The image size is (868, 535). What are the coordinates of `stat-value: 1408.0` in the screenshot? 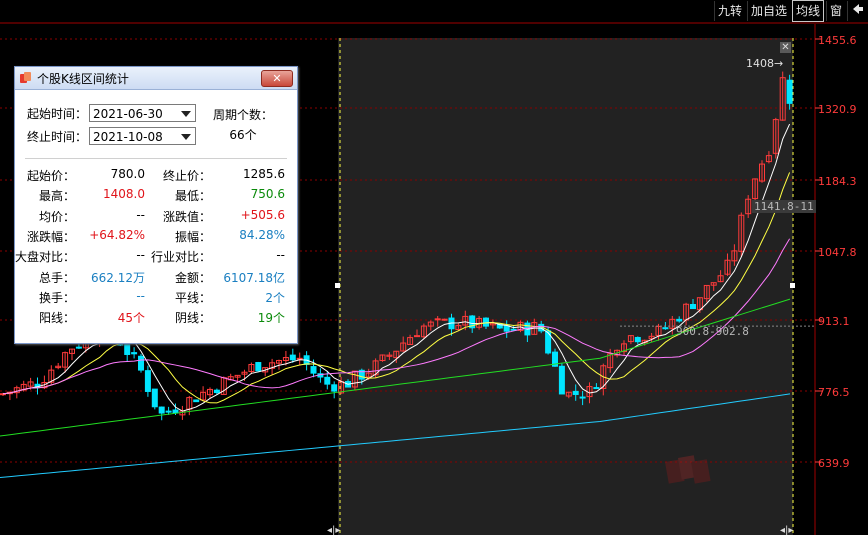 It's located at (124, 194).